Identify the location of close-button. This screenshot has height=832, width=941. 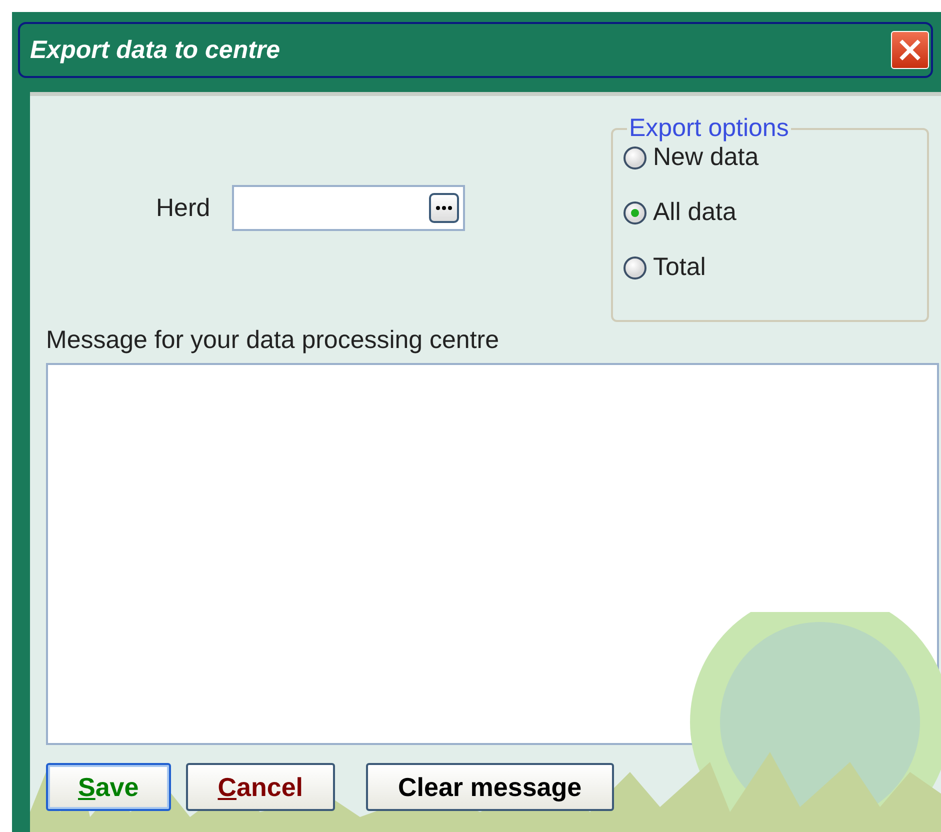
(910, 50).